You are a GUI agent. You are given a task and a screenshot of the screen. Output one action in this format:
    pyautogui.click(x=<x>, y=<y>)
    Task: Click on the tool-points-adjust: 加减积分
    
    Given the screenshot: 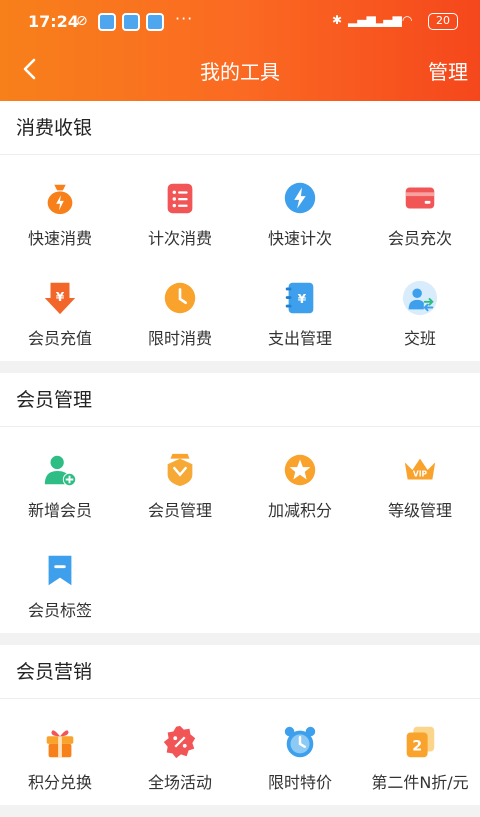 What is the action you would take?
    pyautogui.click(x=300, y=483)
    